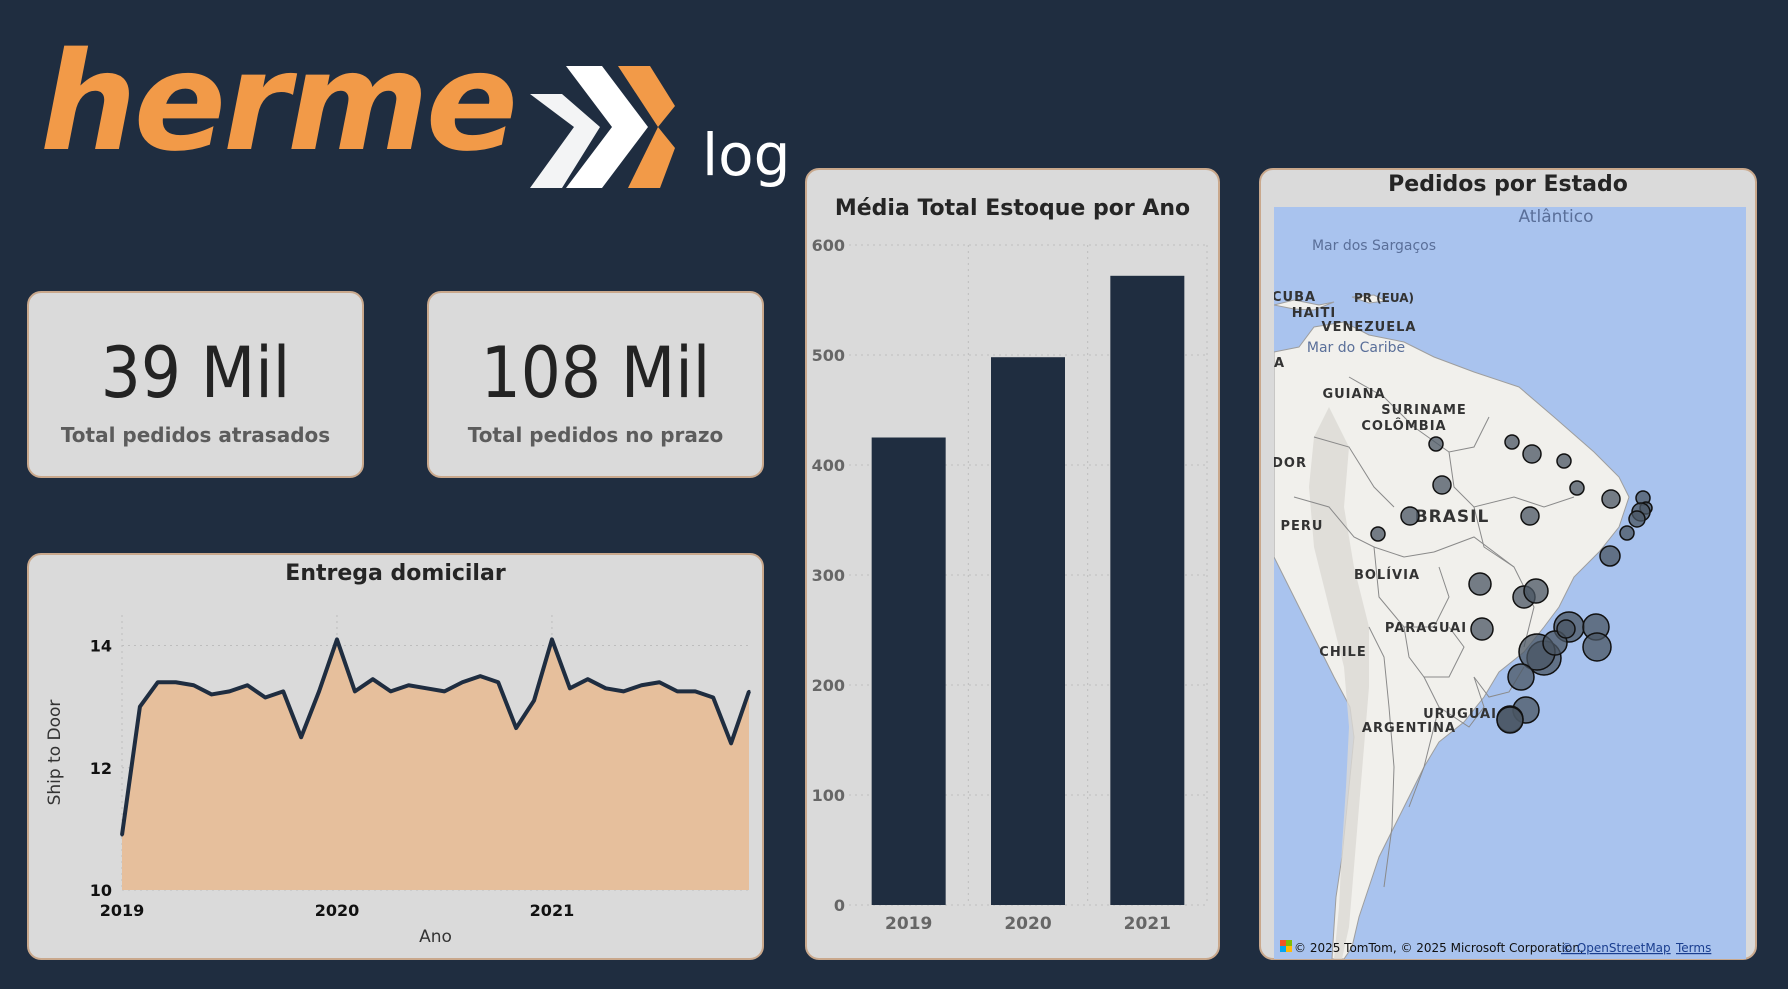 The image size is (1788, 989). What do you see at coordinates (828, 575) in the screenshot?
I see `y-tick-label: 300` at bounding box center [828, 575].